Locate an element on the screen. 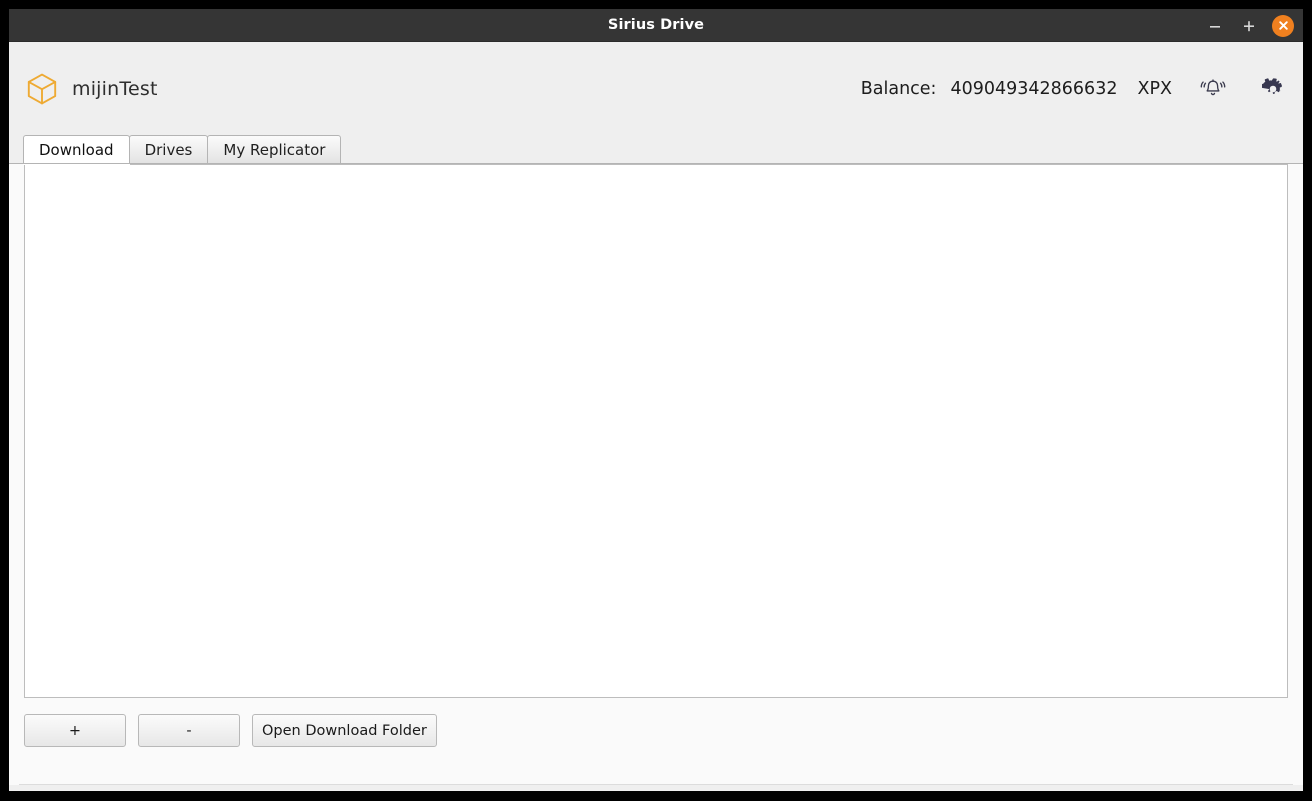 This screenshot has width=1312, height=801. tab-drives: Drives is located at coordinates (168, 149).